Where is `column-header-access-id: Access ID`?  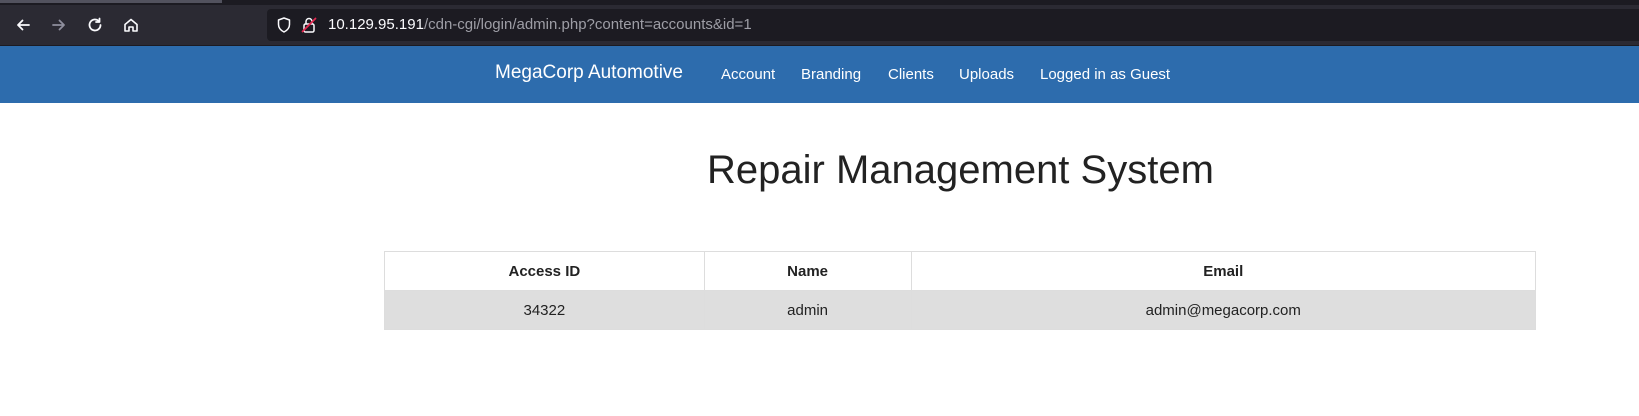 column-header-access-id: Access ID is located at coordinates (544, 271).